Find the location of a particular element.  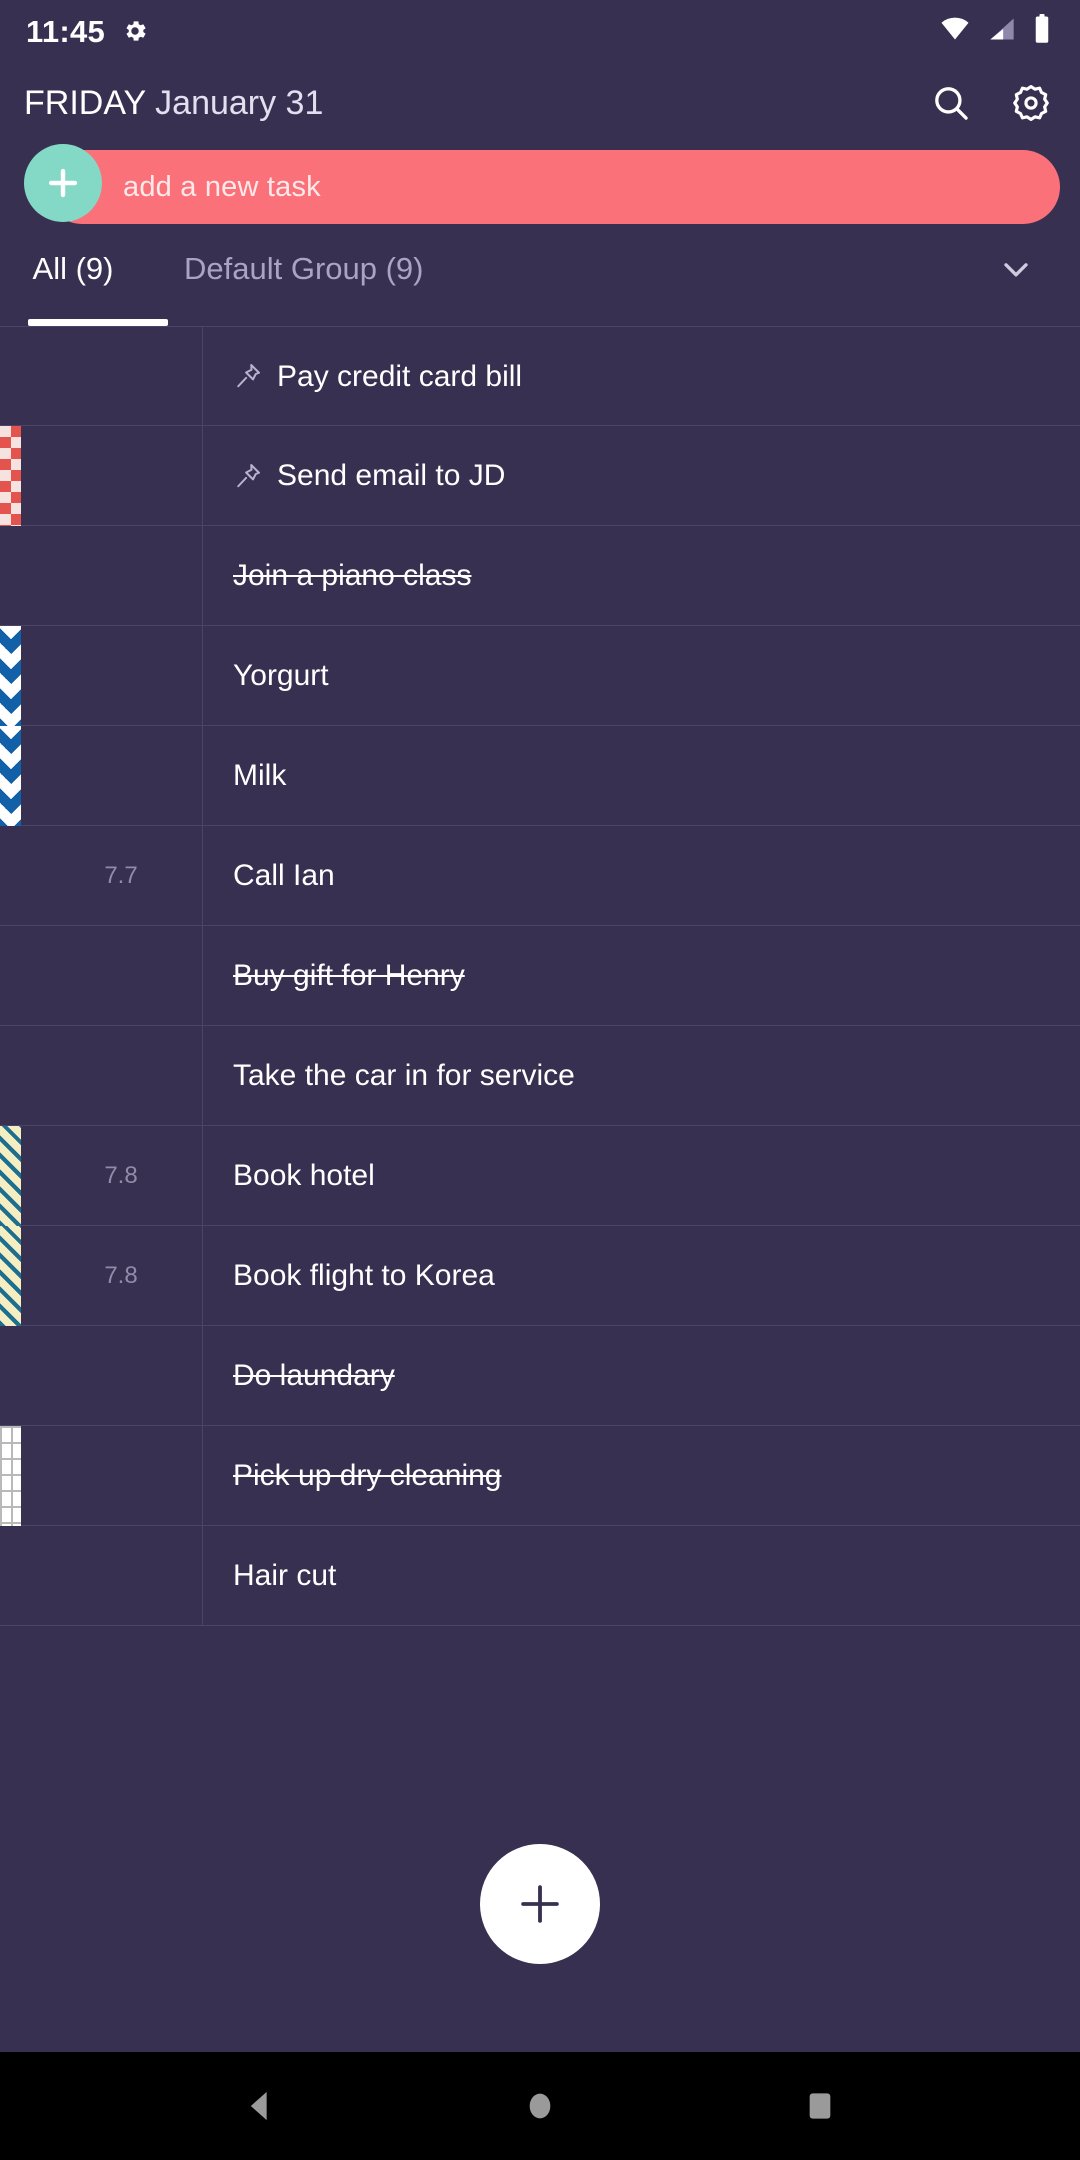

task-title-cell: Do laundary is located at coordinates (641, 1375).